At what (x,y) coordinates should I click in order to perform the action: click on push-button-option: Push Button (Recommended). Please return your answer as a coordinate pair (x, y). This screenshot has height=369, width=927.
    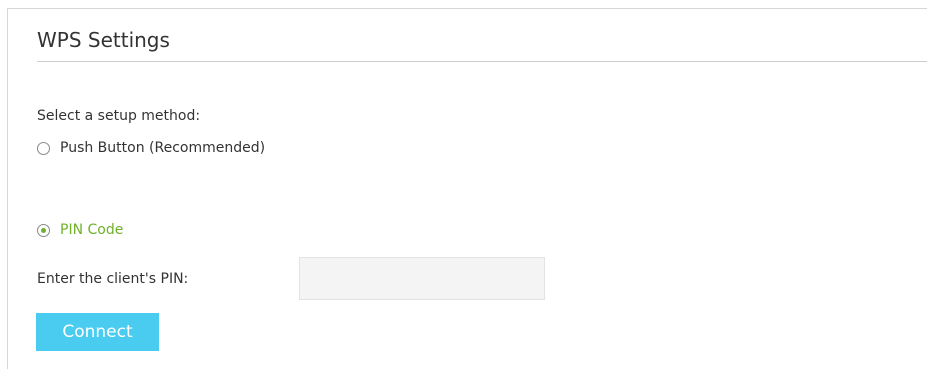
    Looking at the image, I should click on (151, 148).